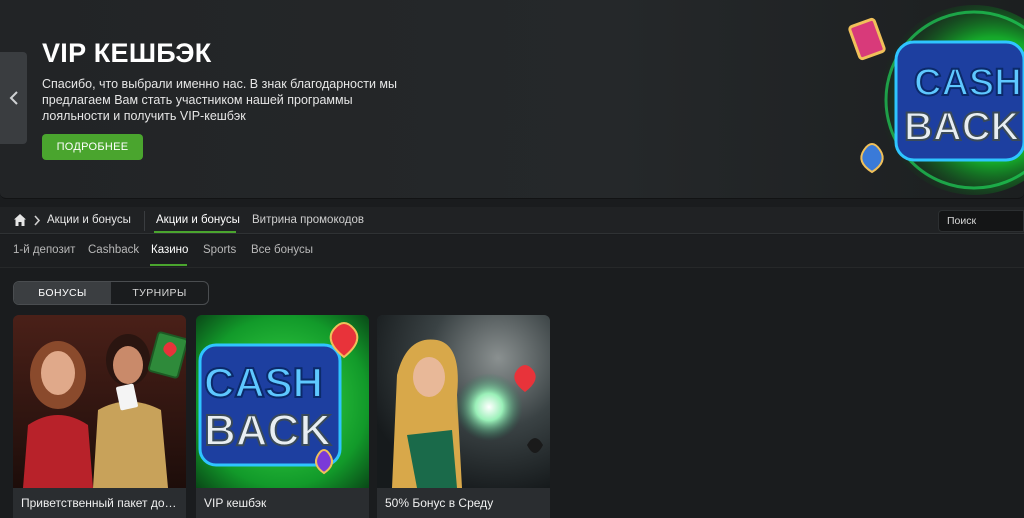 The width and height of the screenshot is (1024, 518). Describe the element at coordinates (62, 293) in the screenshot. I see `toggle-bonuses: БОНУСЫ` at that location.